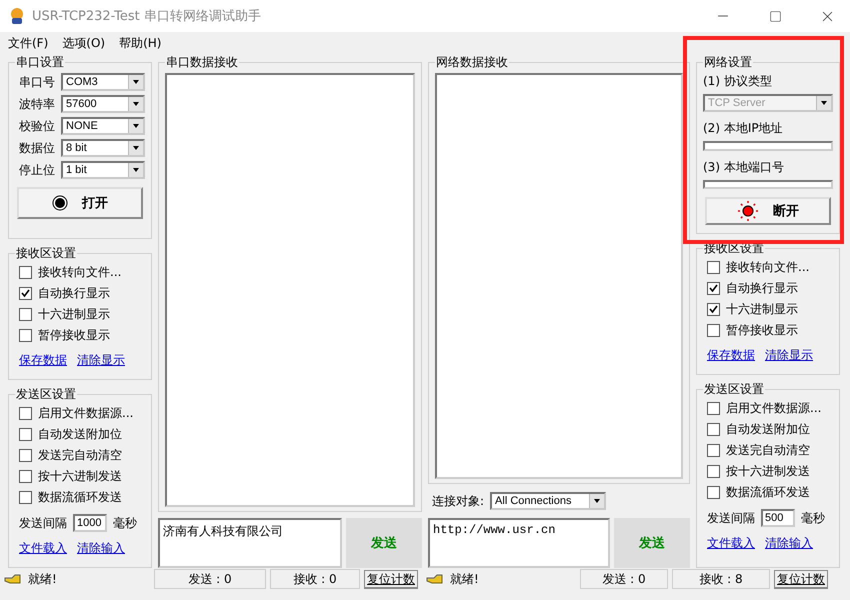 This screenshot has width=850, height=600. What do you see at coordinates (40, 62) in the screenshot?
I see `group-title: 串口设置` at bounding box center [40, 62].